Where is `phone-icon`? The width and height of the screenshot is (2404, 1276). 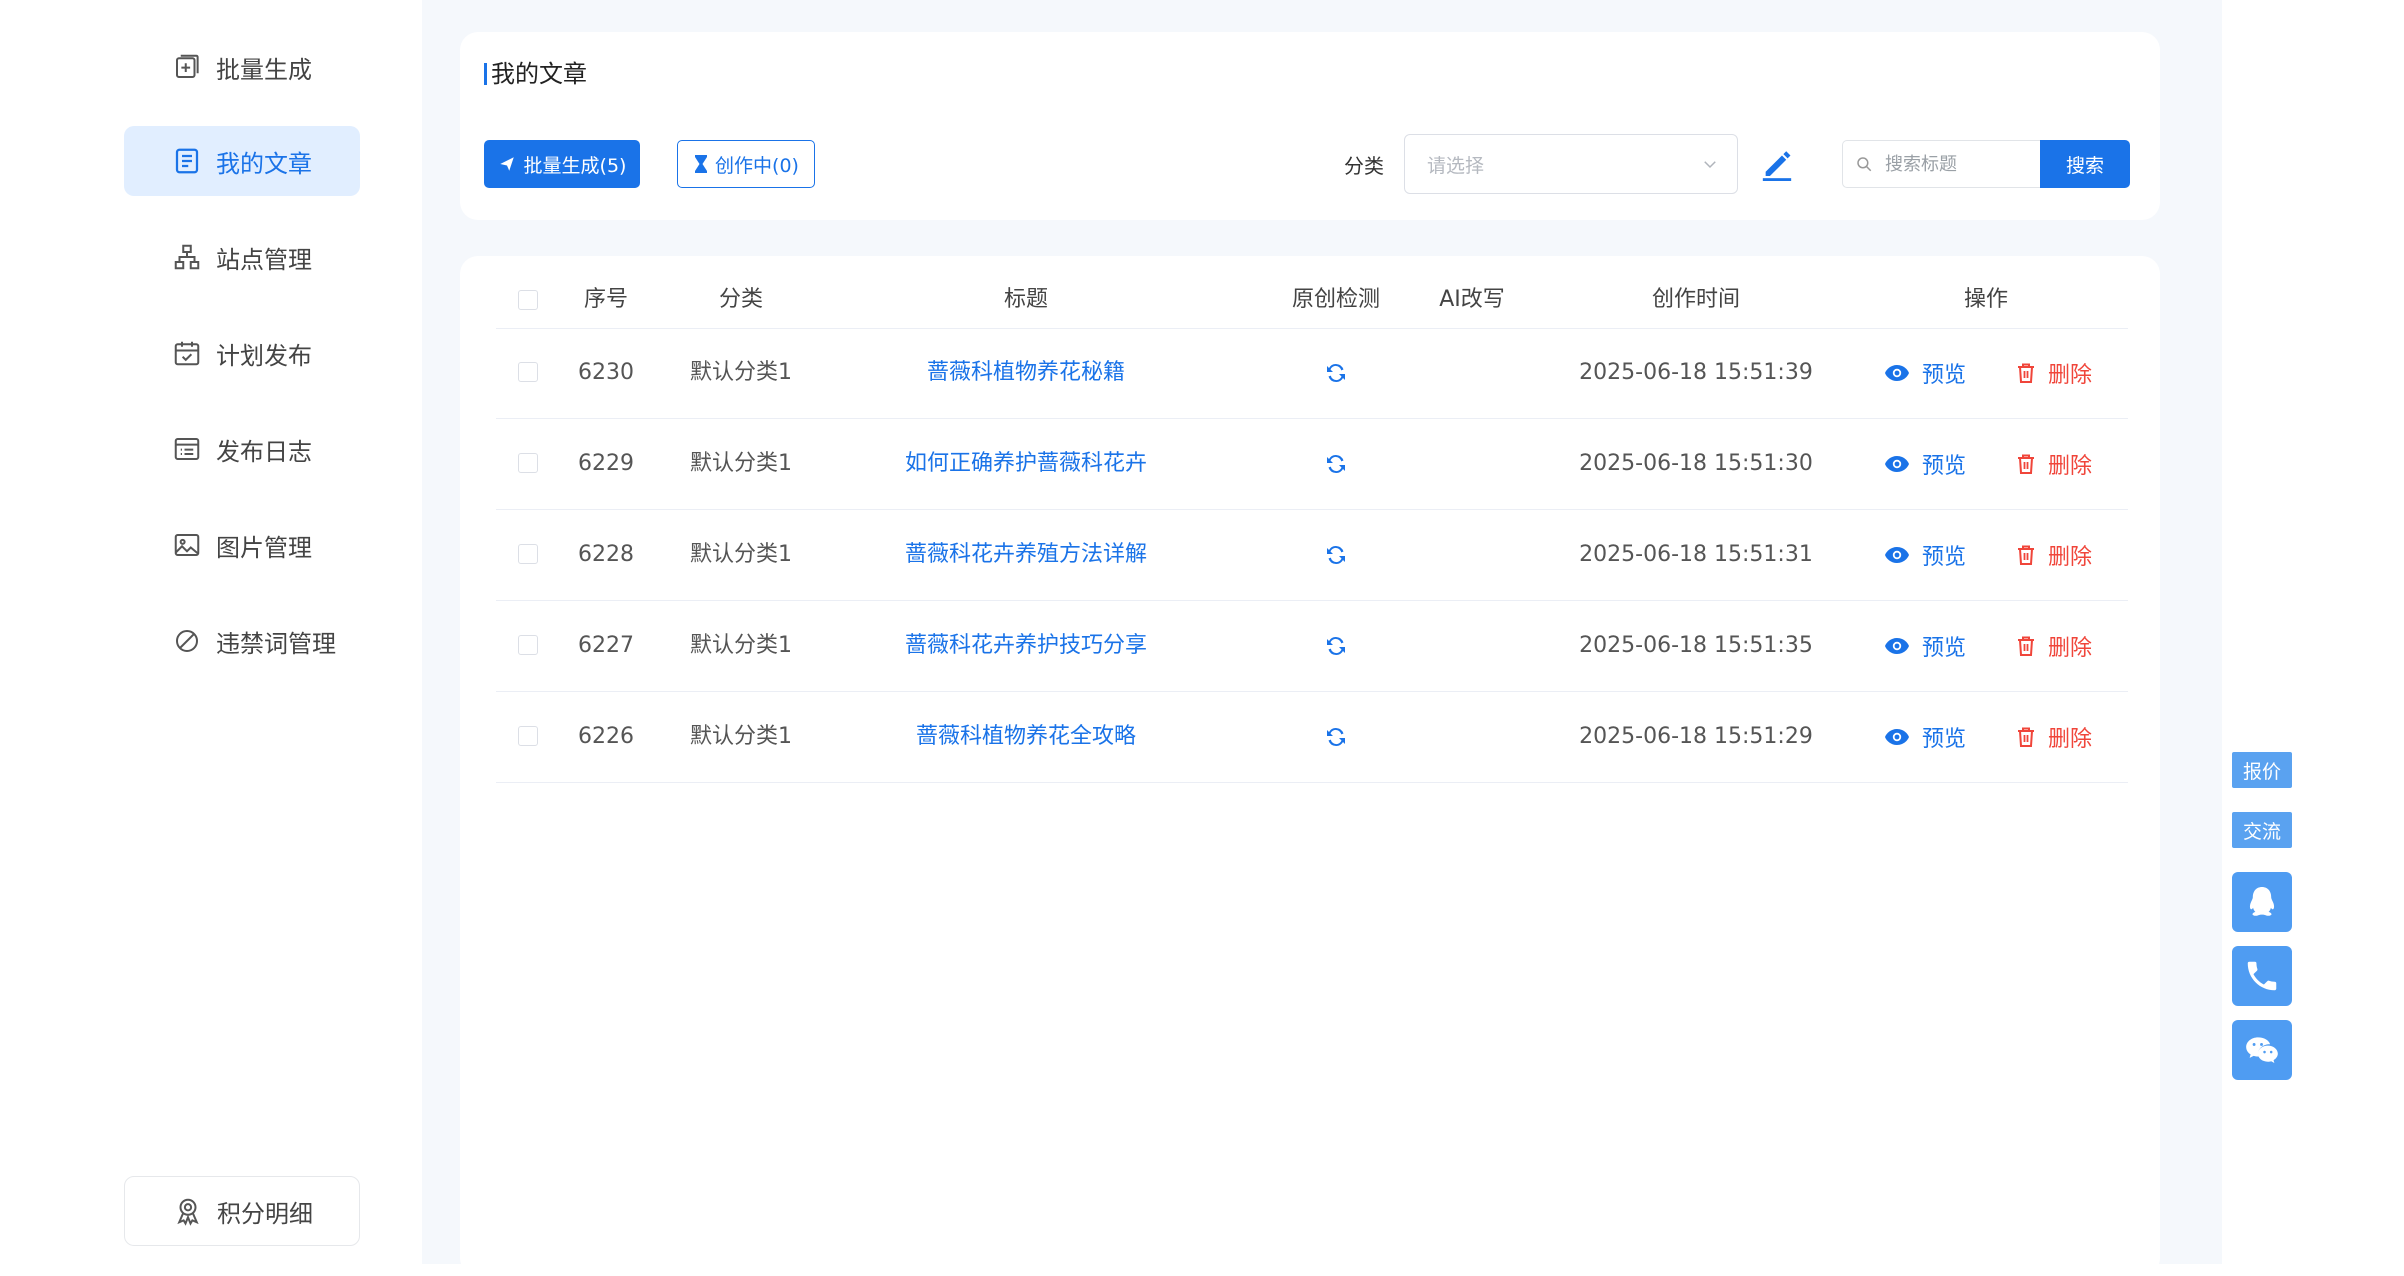 phone-icon is located at coordinates (2262, 976).